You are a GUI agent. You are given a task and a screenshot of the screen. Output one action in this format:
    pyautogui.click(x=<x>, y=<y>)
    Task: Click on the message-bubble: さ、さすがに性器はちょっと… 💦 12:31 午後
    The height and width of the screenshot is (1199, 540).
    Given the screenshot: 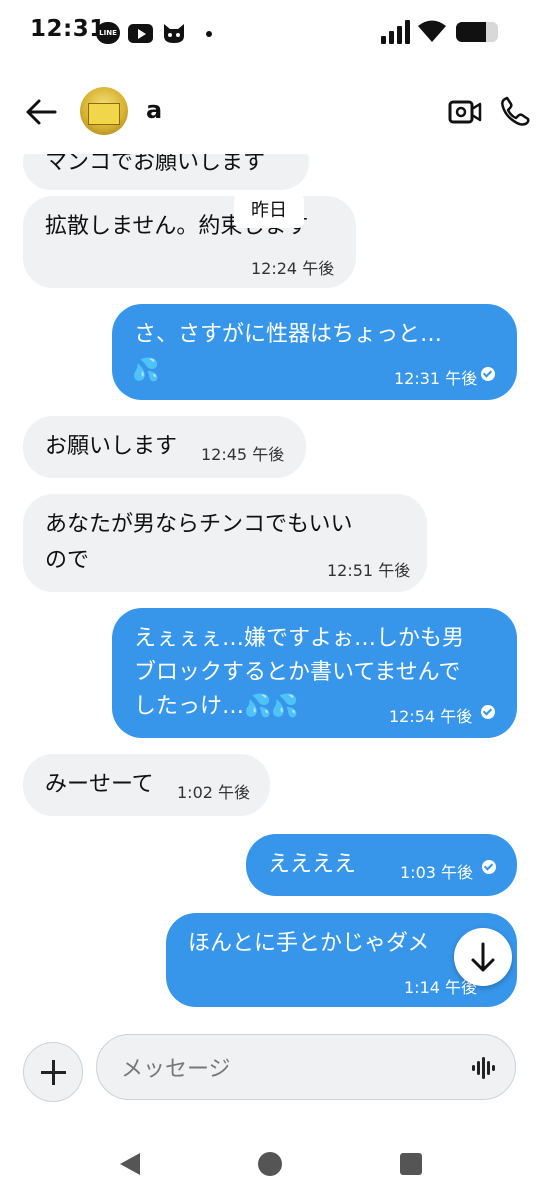 What is the action you would take?
    pyautogui.click(x=314, y=352)
    